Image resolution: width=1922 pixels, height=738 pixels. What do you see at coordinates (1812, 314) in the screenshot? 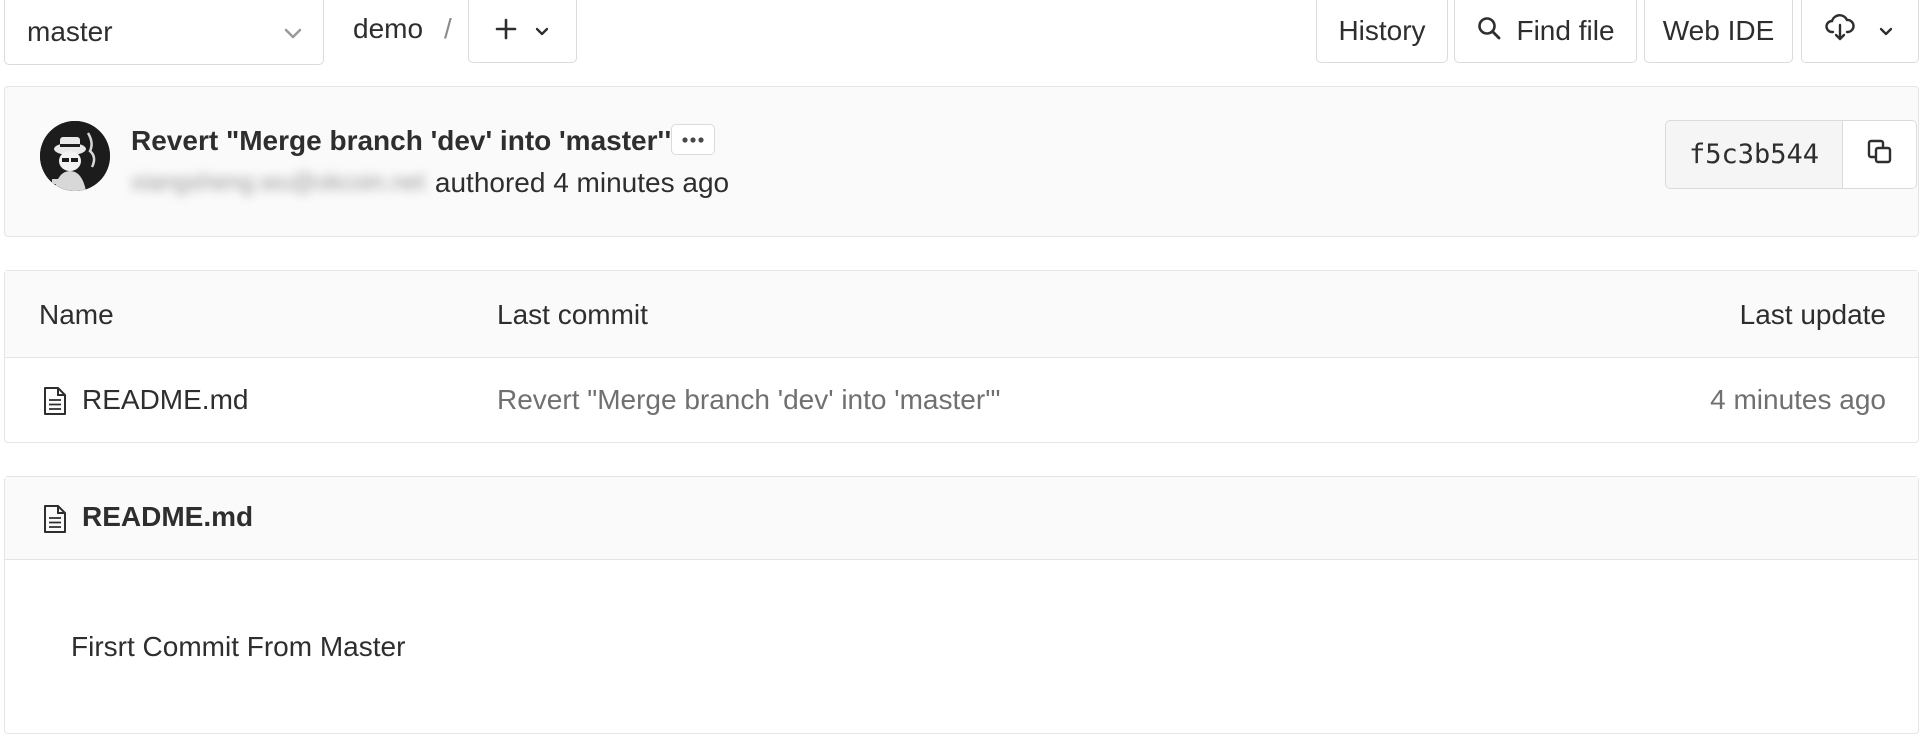
I see `column-header-last-update: Last update` at bounding box center [1812, 314].